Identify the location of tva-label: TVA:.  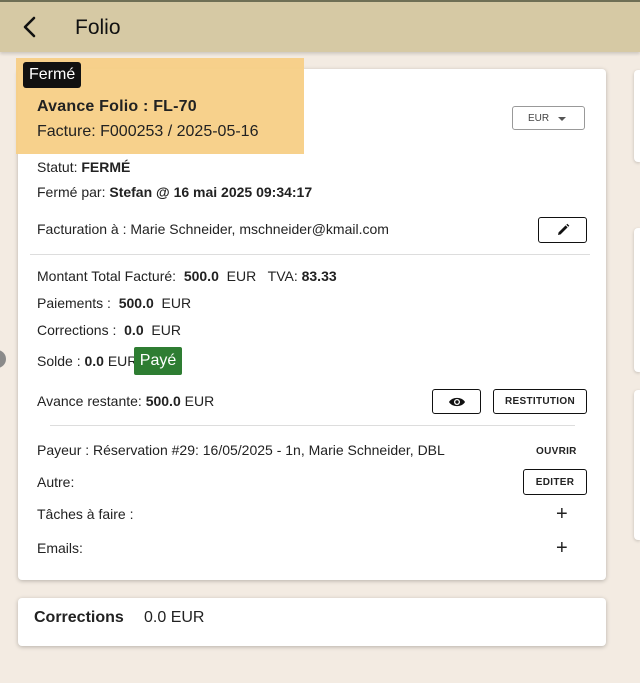
(282, 276).